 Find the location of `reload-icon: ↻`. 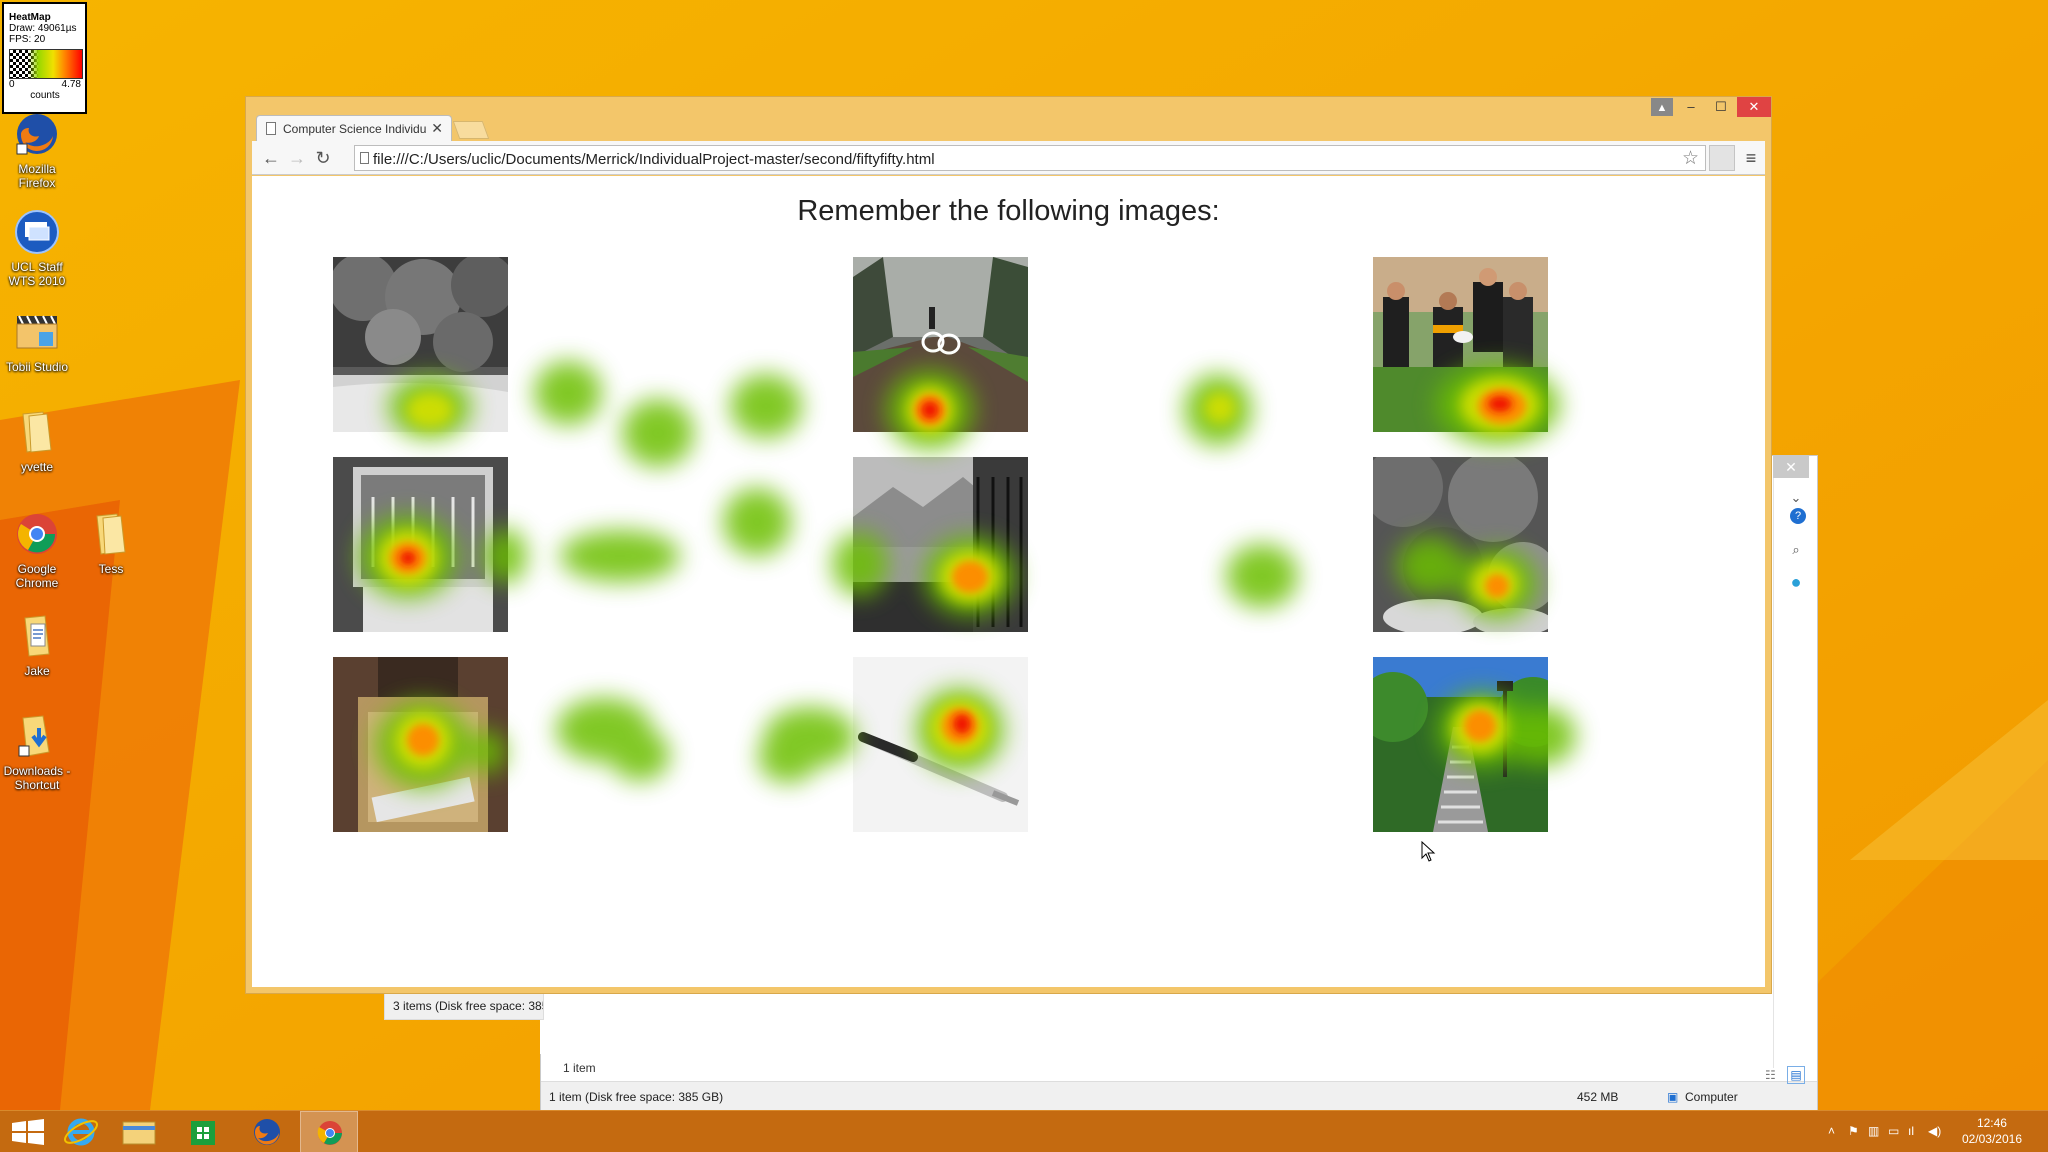

reload-icon: ↻ is located at coordinates (323, 158).